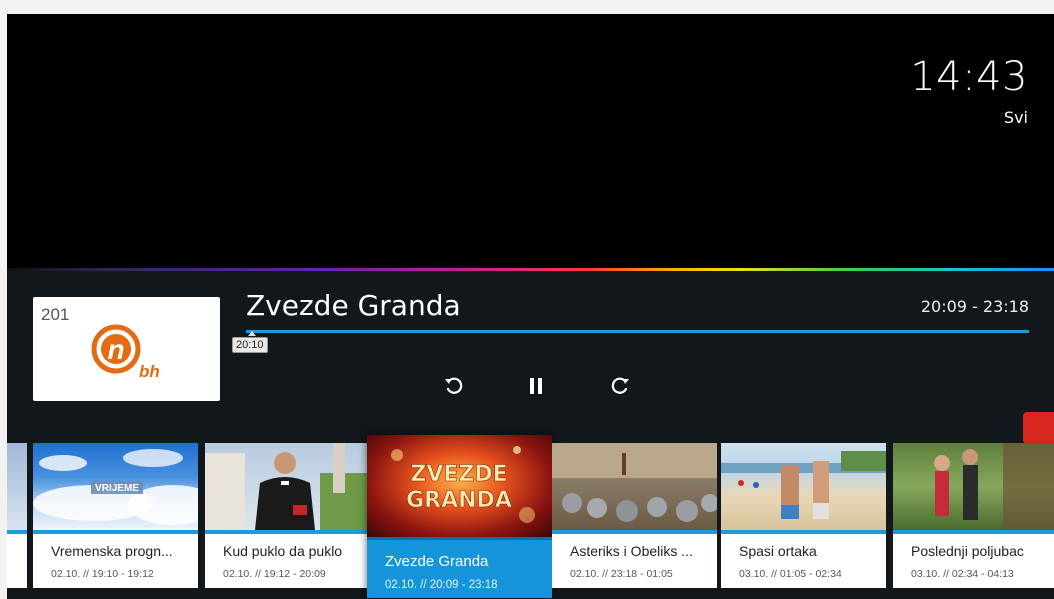 The height and width of the screenshot is (599, 1054). I want to click on program-tile: Spasi ortaka 03.10. // 01:05 - 02:34, so click(803, 515).